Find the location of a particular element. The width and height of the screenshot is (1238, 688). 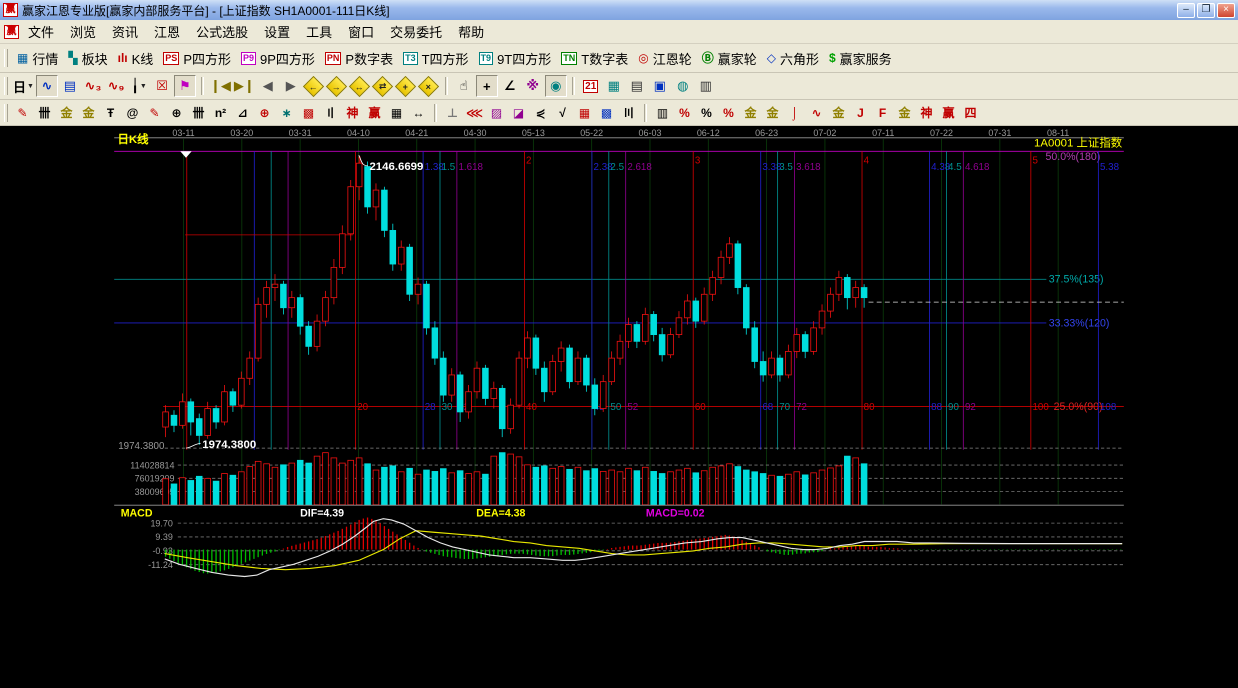

tool-pen-grid: ✎ is located at coordinates (154, 112).